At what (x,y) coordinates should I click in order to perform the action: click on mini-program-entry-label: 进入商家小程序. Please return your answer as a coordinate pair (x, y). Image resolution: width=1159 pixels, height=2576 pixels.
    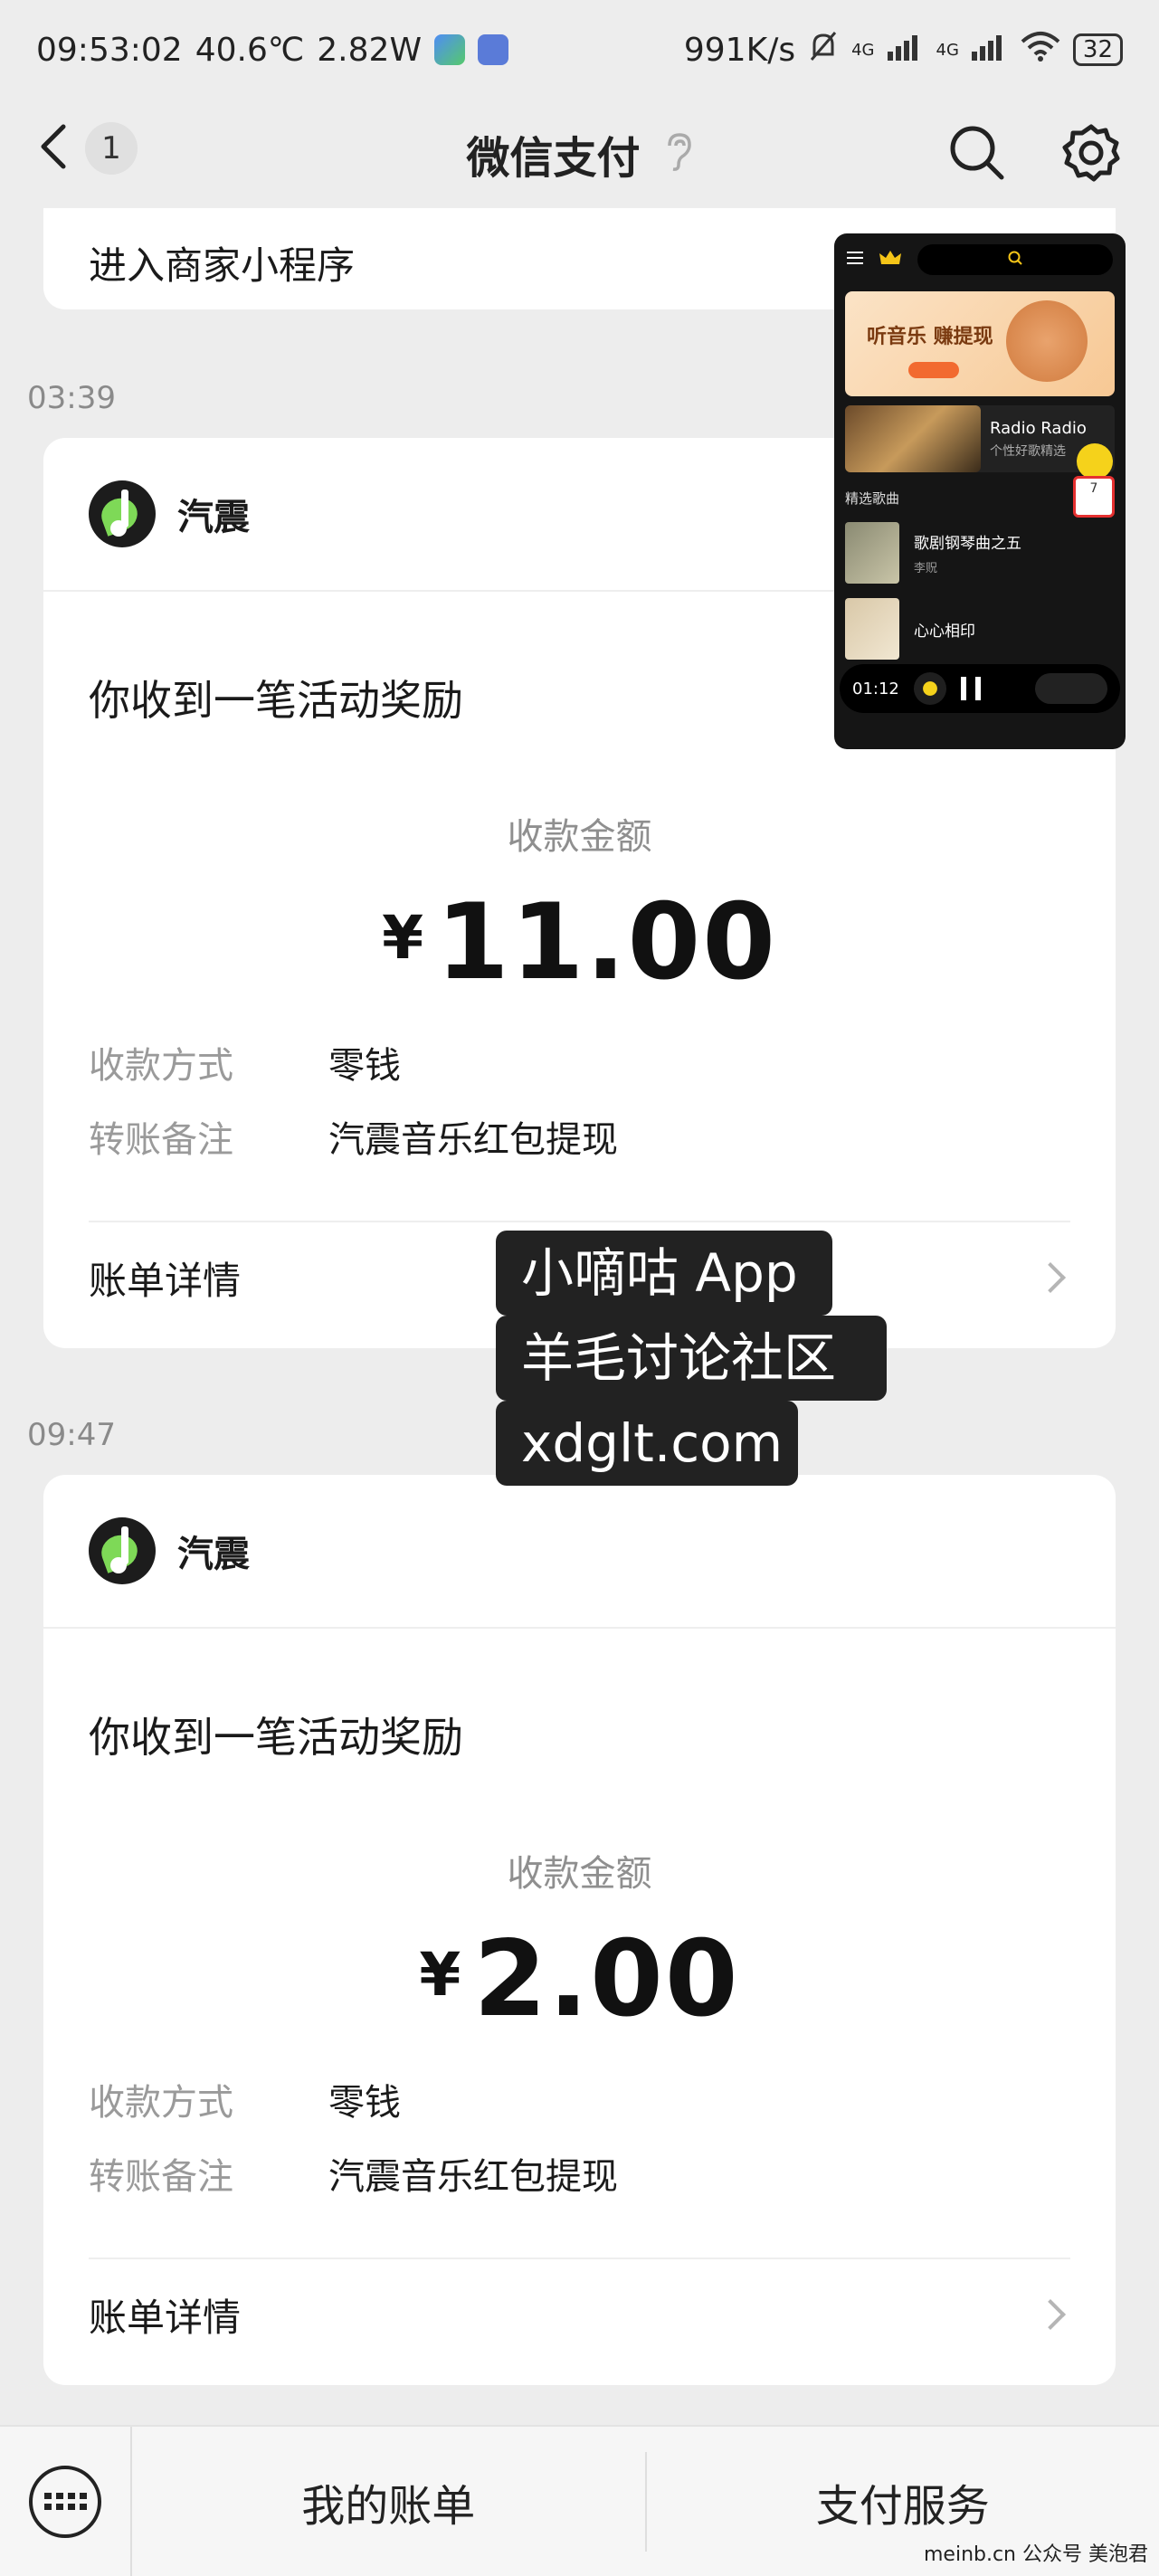
    Looking at the image, I should click on (222, 265).